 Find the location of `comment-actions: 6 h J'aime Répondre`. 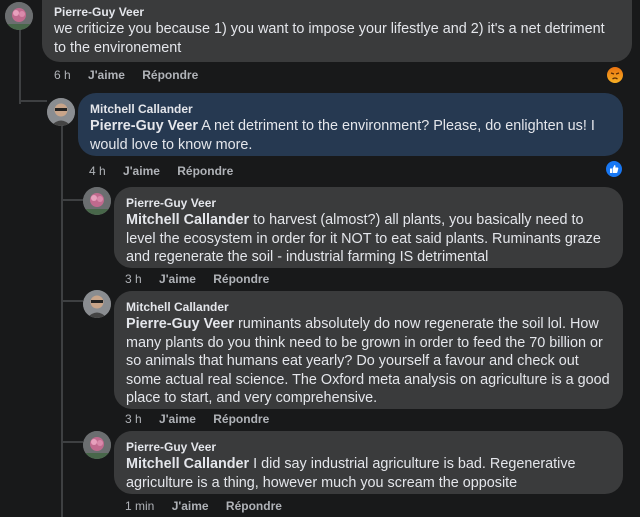

comment-actions: 6 h J'aime Répondre is located at coordinates (133, 75).